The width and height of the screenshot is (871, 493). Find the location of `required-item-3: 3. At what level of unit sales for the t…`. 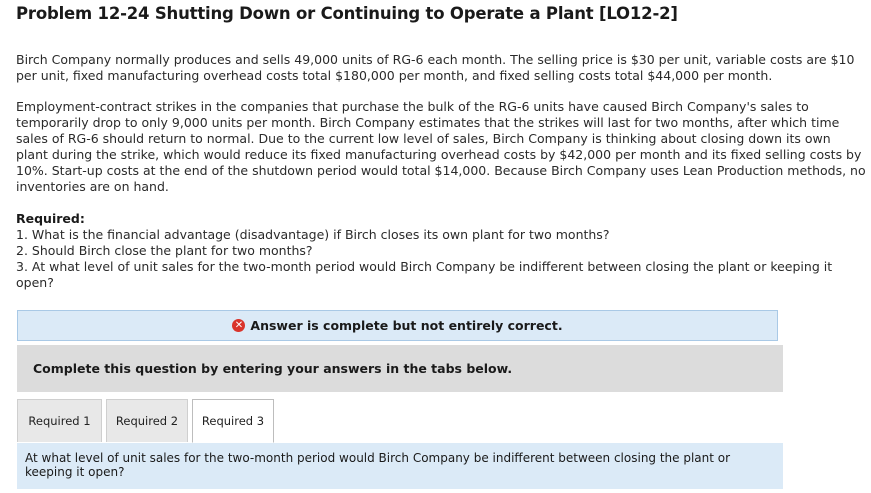

required-item-3: 3. At what level of unit sales for the t… is located at coordinates (424, 274).